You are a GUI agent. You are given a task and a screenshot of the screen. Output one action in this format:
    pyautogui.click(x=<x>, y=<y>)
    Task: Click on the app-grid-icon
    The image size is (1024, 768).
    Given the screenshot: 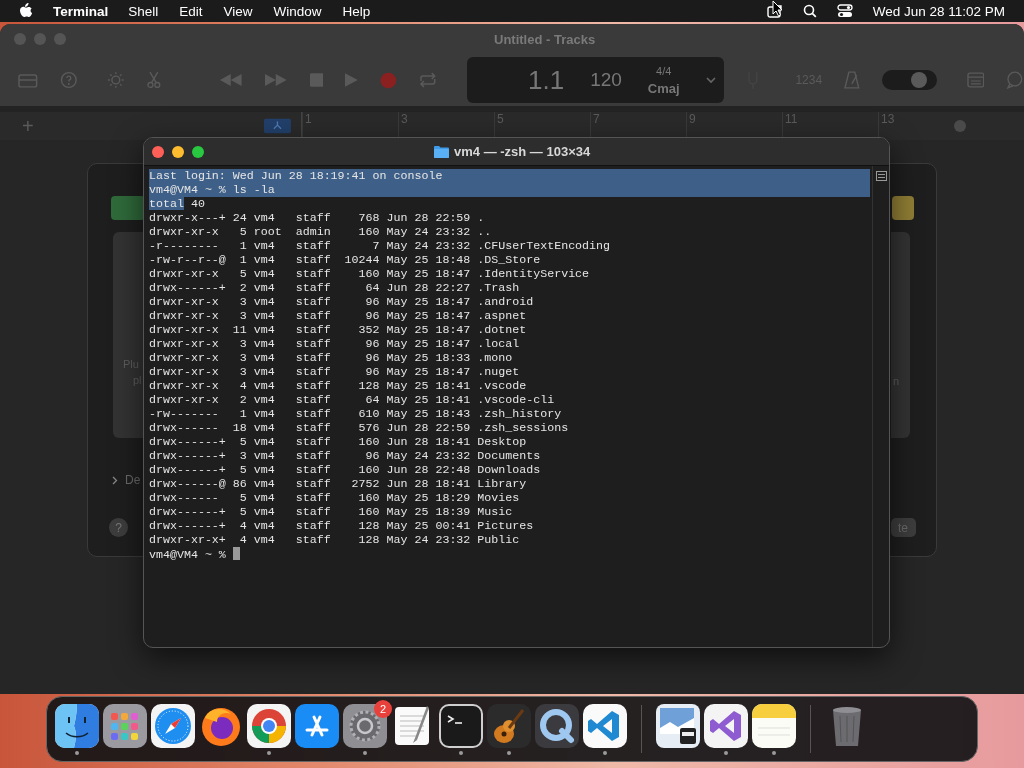 What is the action you would take?
    pyautogui.click(x=125, y=726)
    